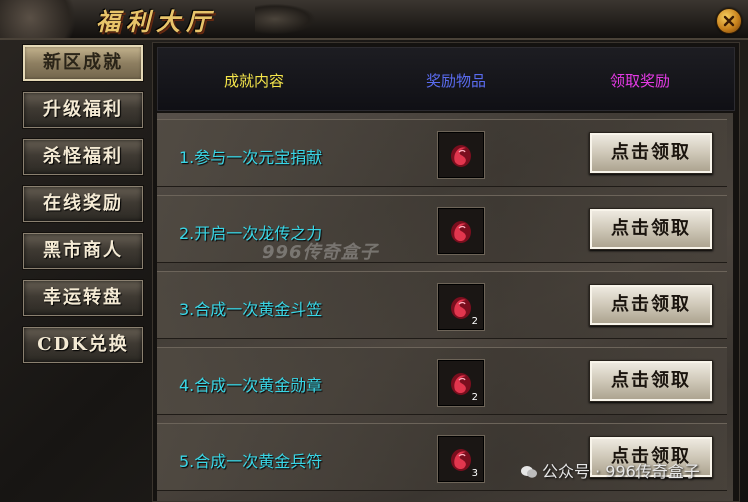 This screenshot has width=748, height=502. What do you see at coordinates (254, 81) in the screenshot?
I see `column-header-content: 成就内容` at bounding box center [254, 81].